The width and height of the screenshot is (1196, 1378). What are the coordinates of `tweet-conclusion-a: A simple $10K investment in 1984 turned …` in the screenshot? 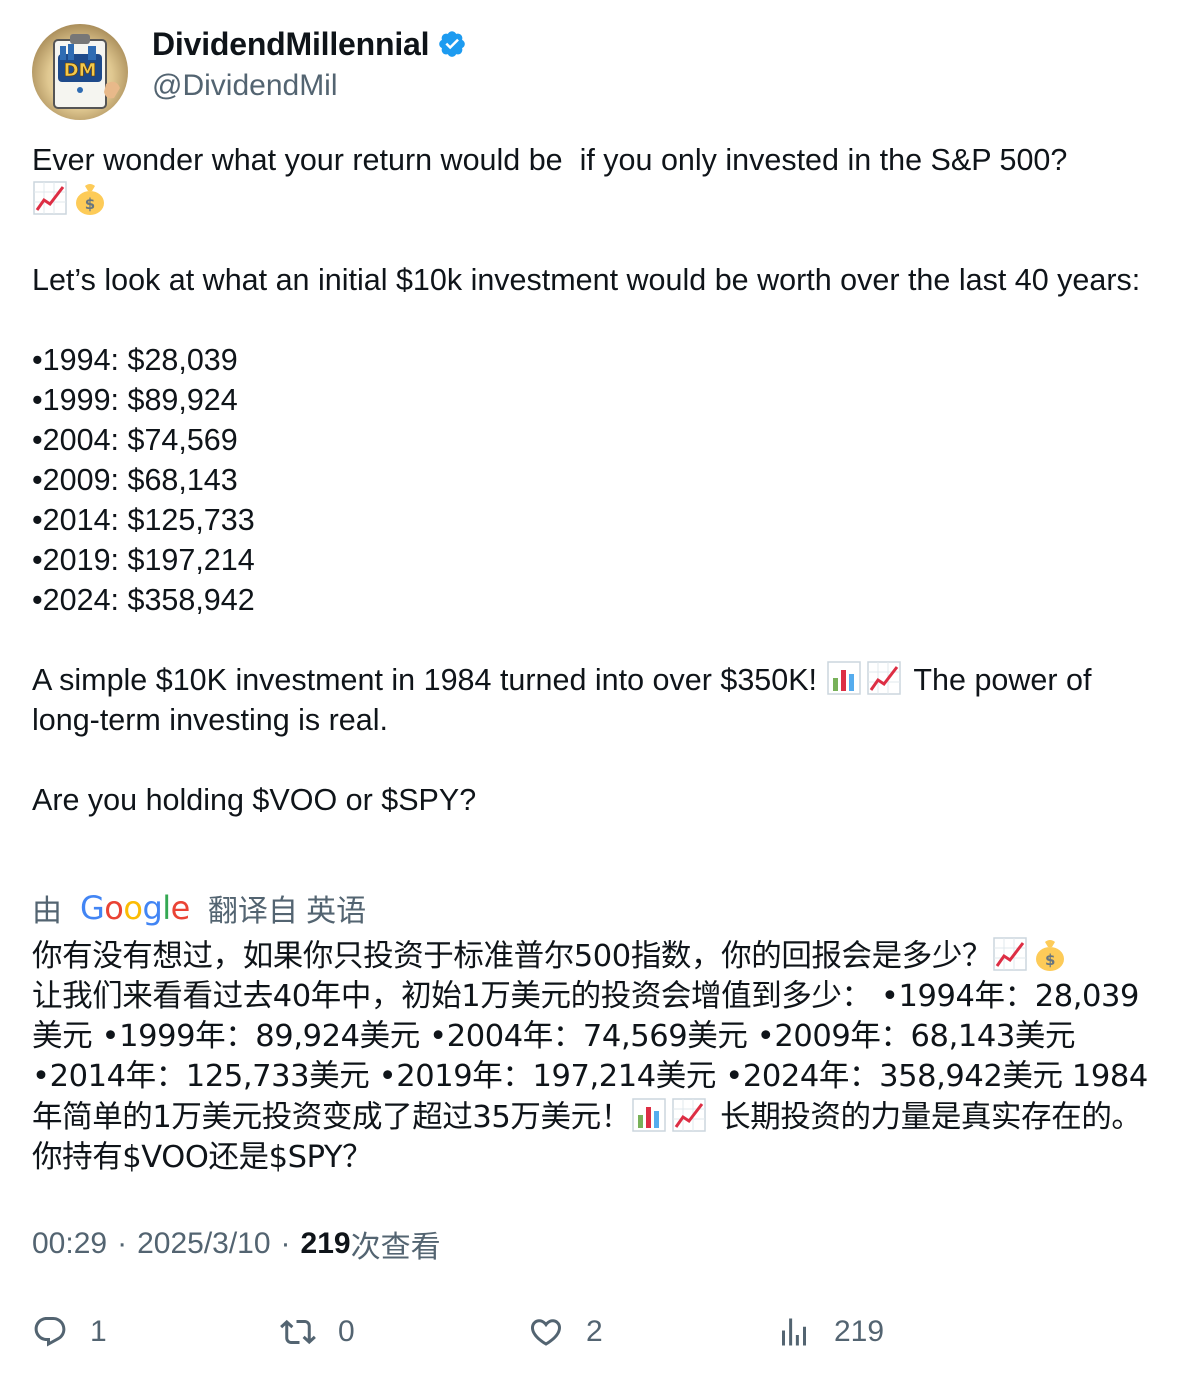 It's located at (429, 680).